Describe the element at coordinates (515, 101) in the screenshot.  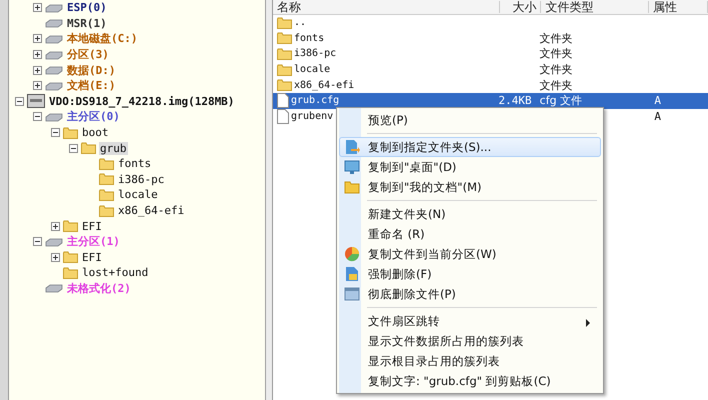
I see `file-size: 2.4KB` at that location.